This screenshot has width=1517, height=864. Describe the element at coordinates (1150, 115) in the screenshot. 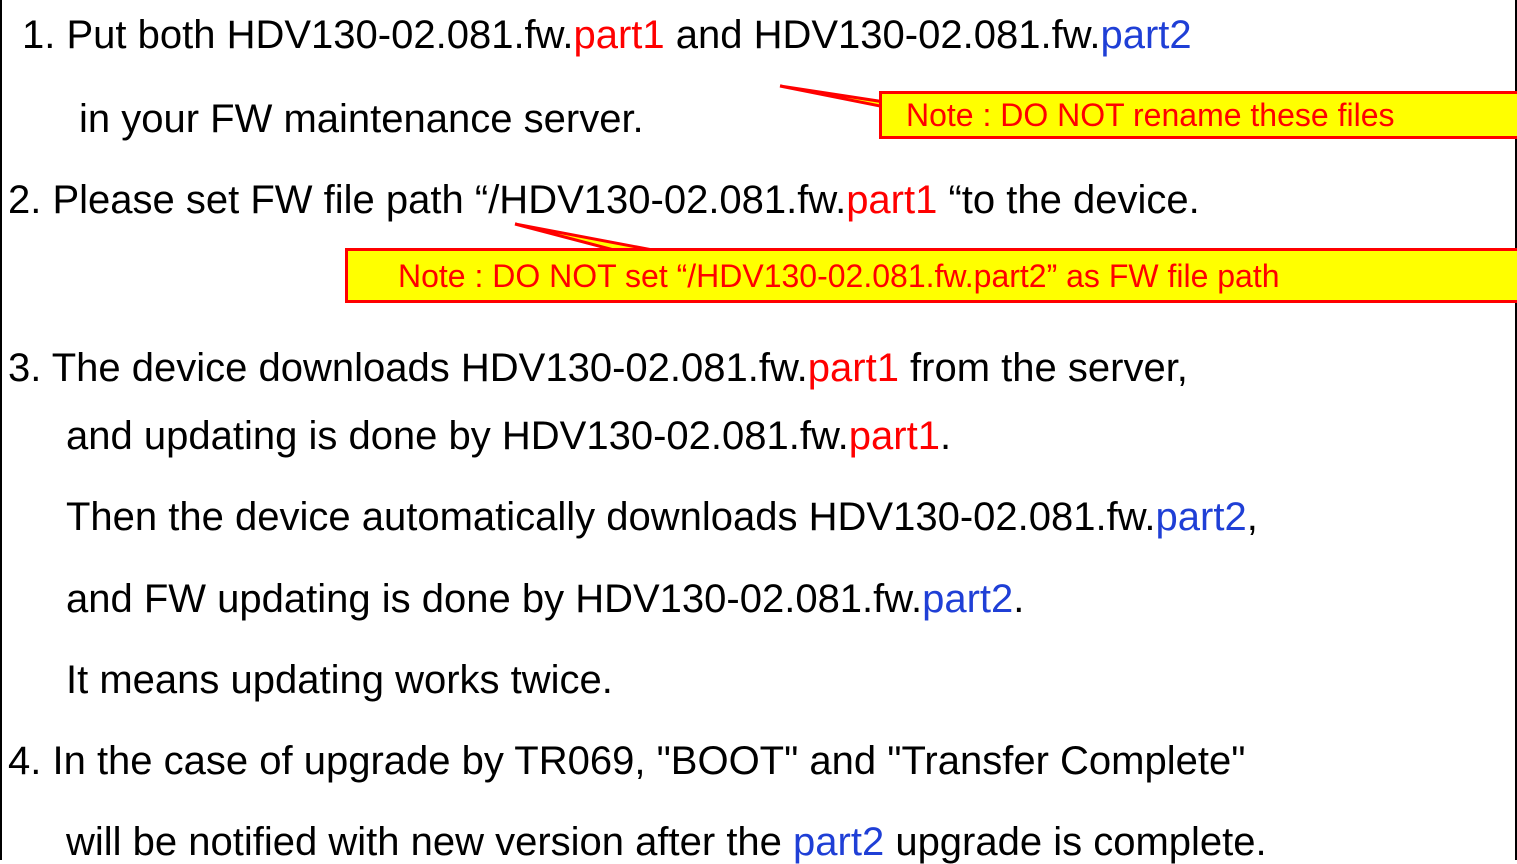

I see `note-1-text: Note : DO NOT rename these files` at that location.